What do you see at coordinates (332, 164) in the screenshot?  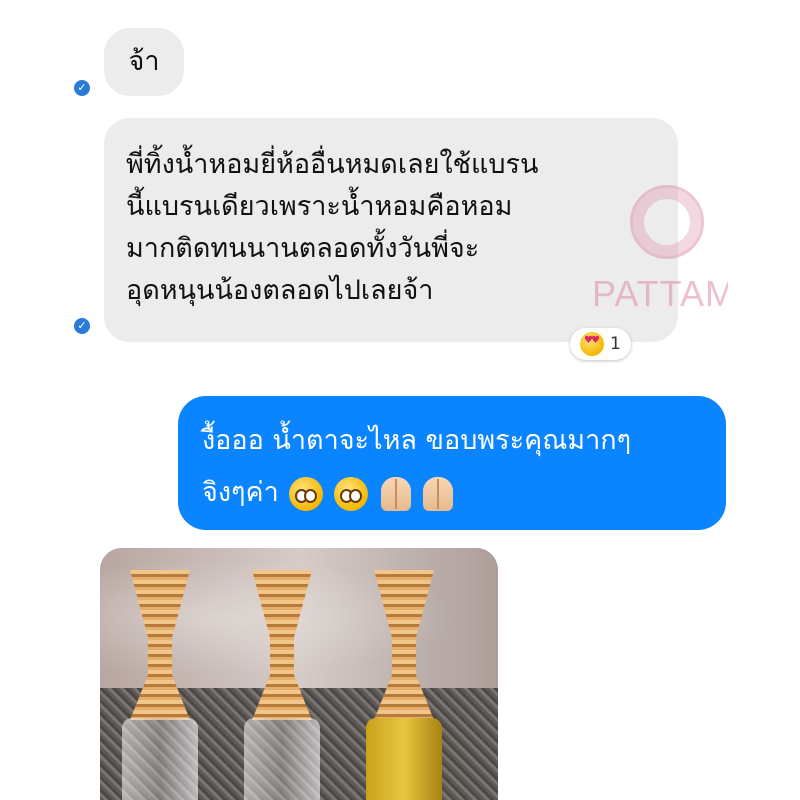 I see `message-line: พี่ทิ้งน้ำหอมยี่ห้ออื่นหมดเลยใช้แบรน` at bounding box center [332, 164].